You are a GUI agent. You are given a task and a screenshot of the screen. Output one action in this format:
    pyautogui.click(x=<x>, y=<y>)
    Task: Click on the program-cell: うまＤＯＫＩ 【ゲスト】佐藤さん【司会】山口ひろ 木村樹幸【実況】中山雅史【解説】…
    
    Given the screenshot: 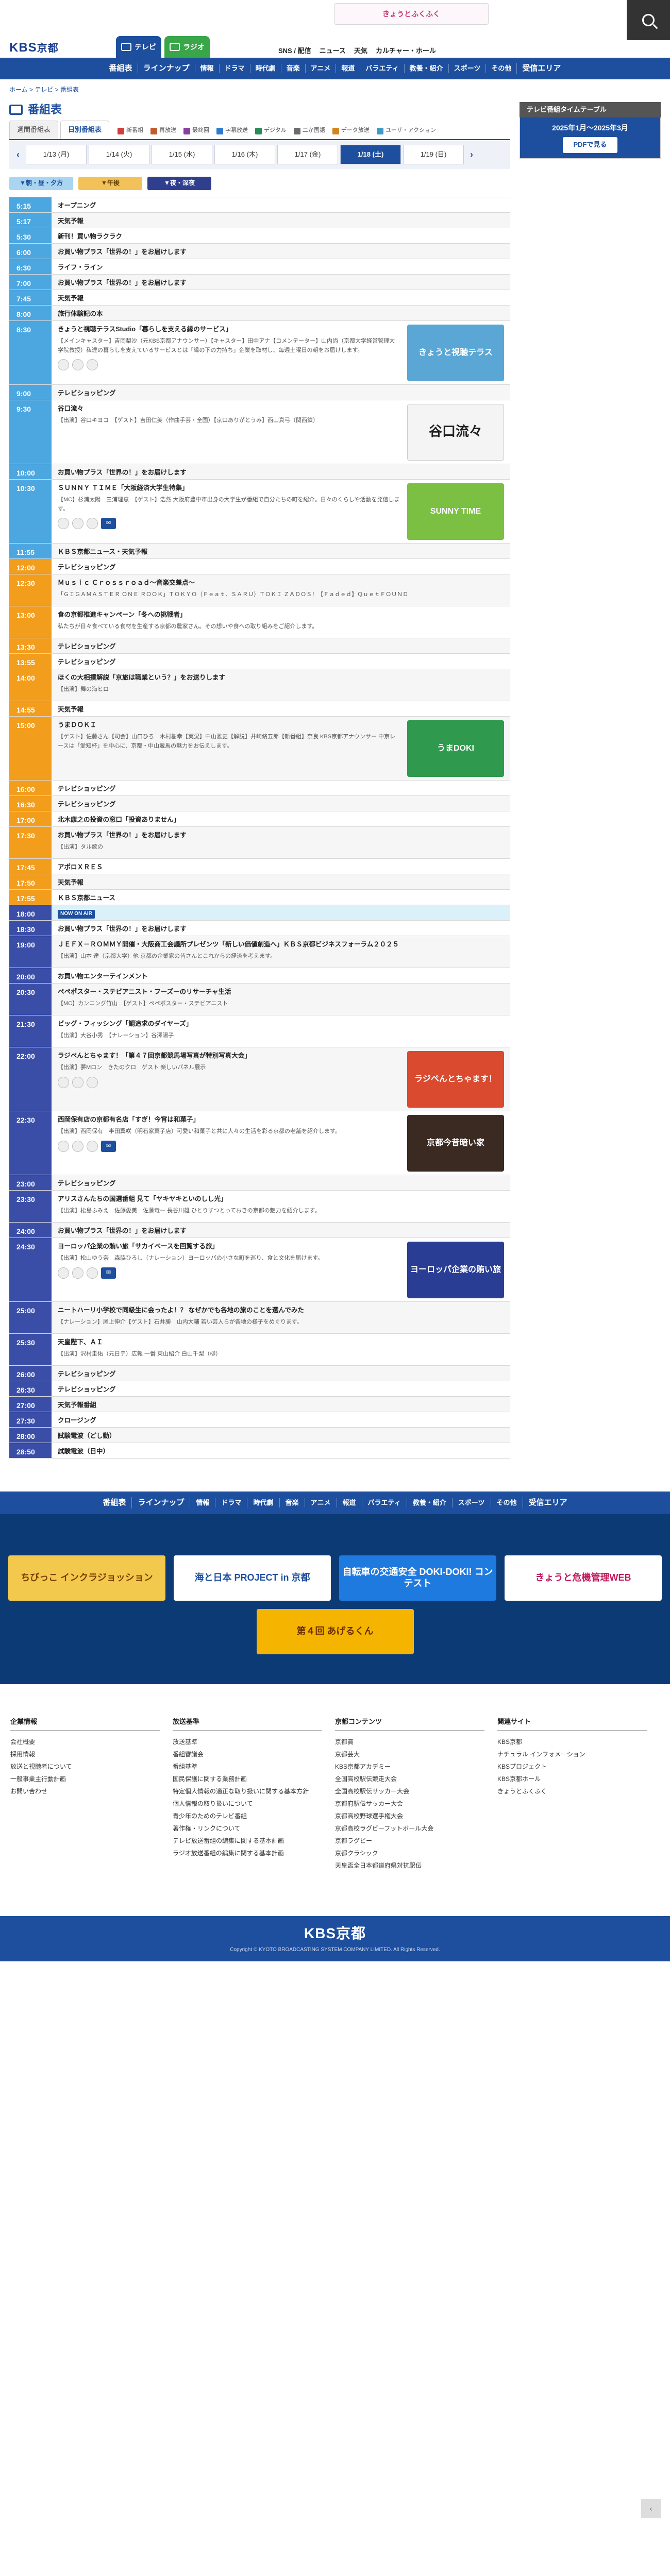 What is the action you would take?
    pyautogui.click(x=281, y=748)
    